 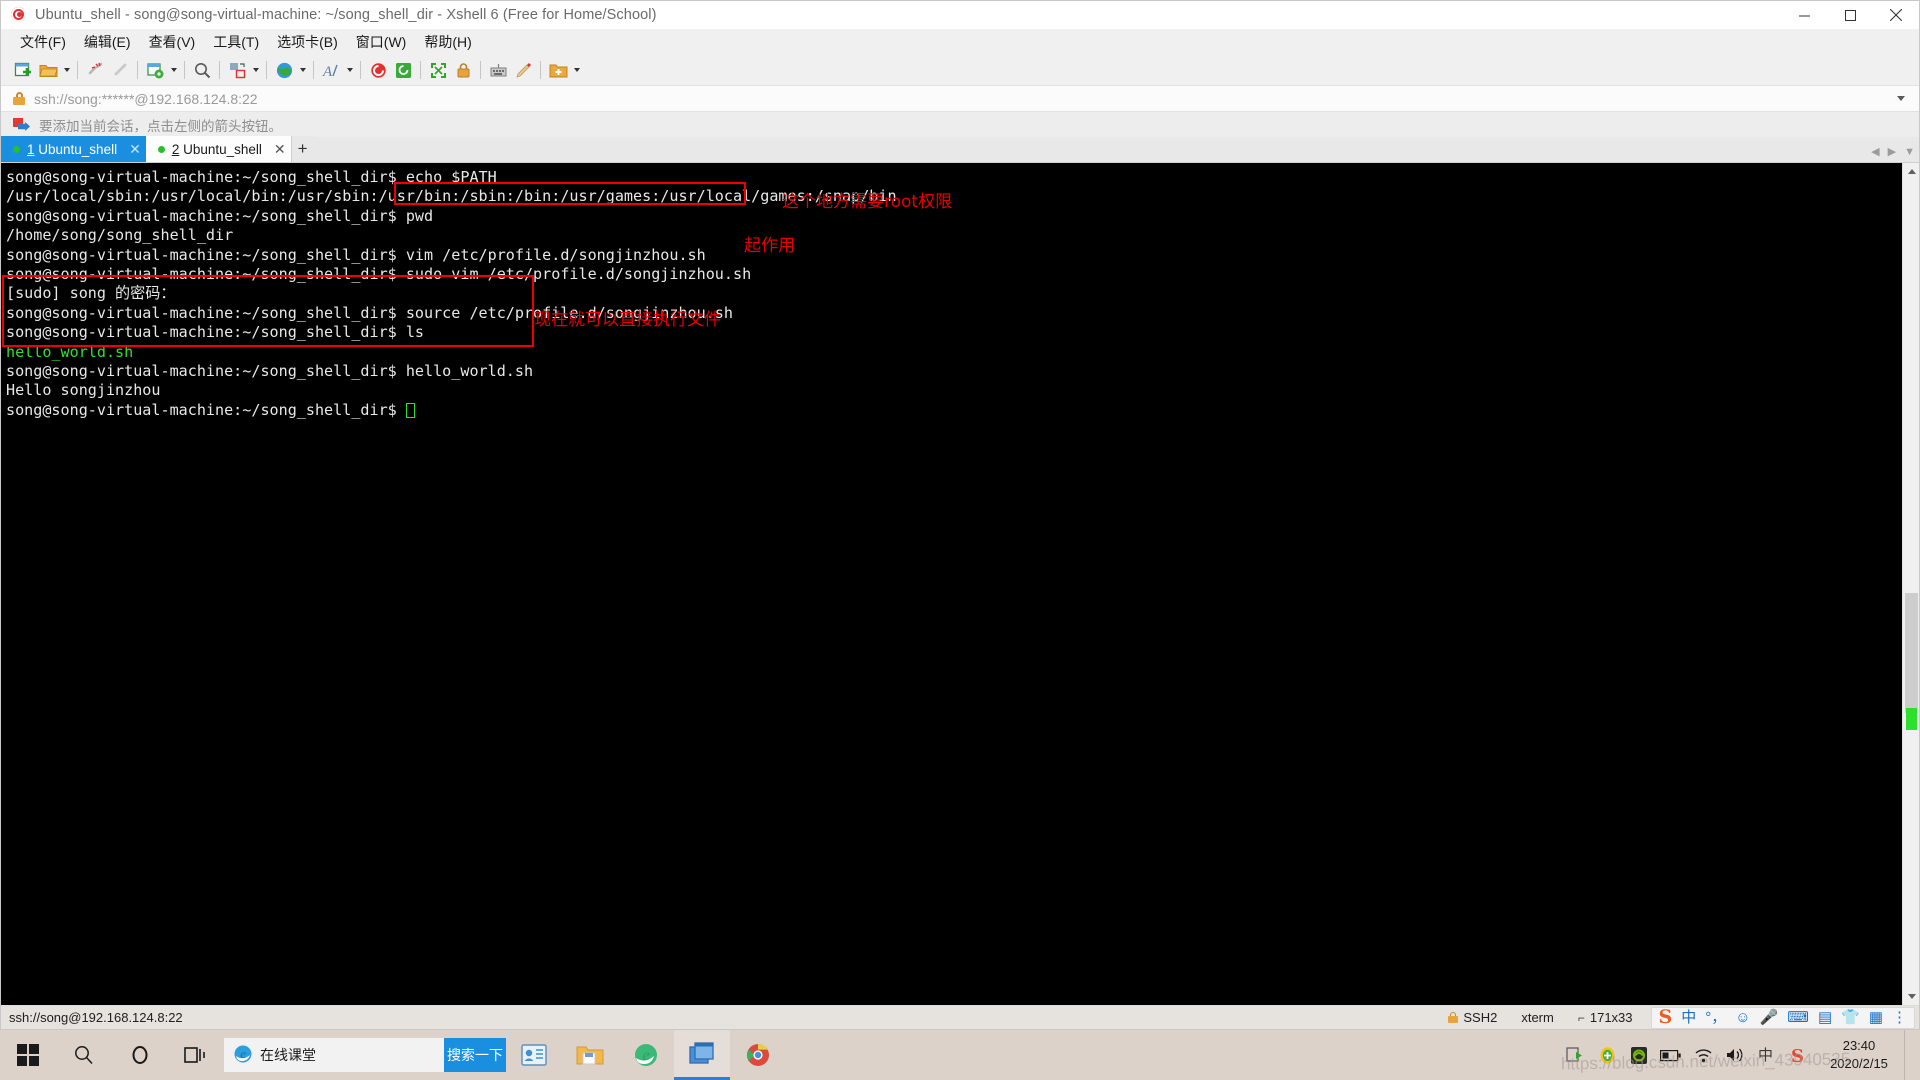 What do you see at coordinates (334, 1055) in the screenshot?
I see `taskbar-search-box: e 在线课堂` at bounding box center [334, 1055].